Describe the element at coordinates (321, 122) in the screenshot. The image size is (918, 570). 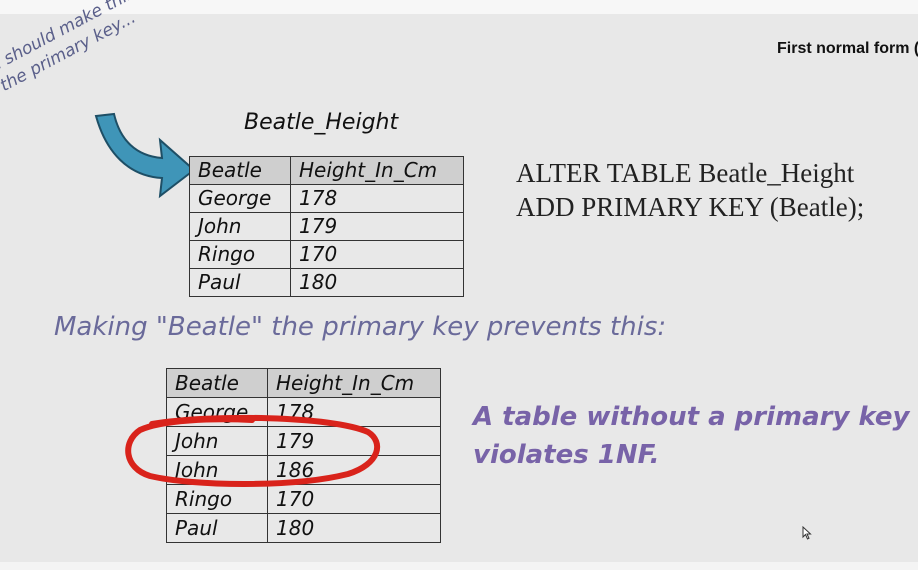
I see `table-title: Beatle_Height` at that location.